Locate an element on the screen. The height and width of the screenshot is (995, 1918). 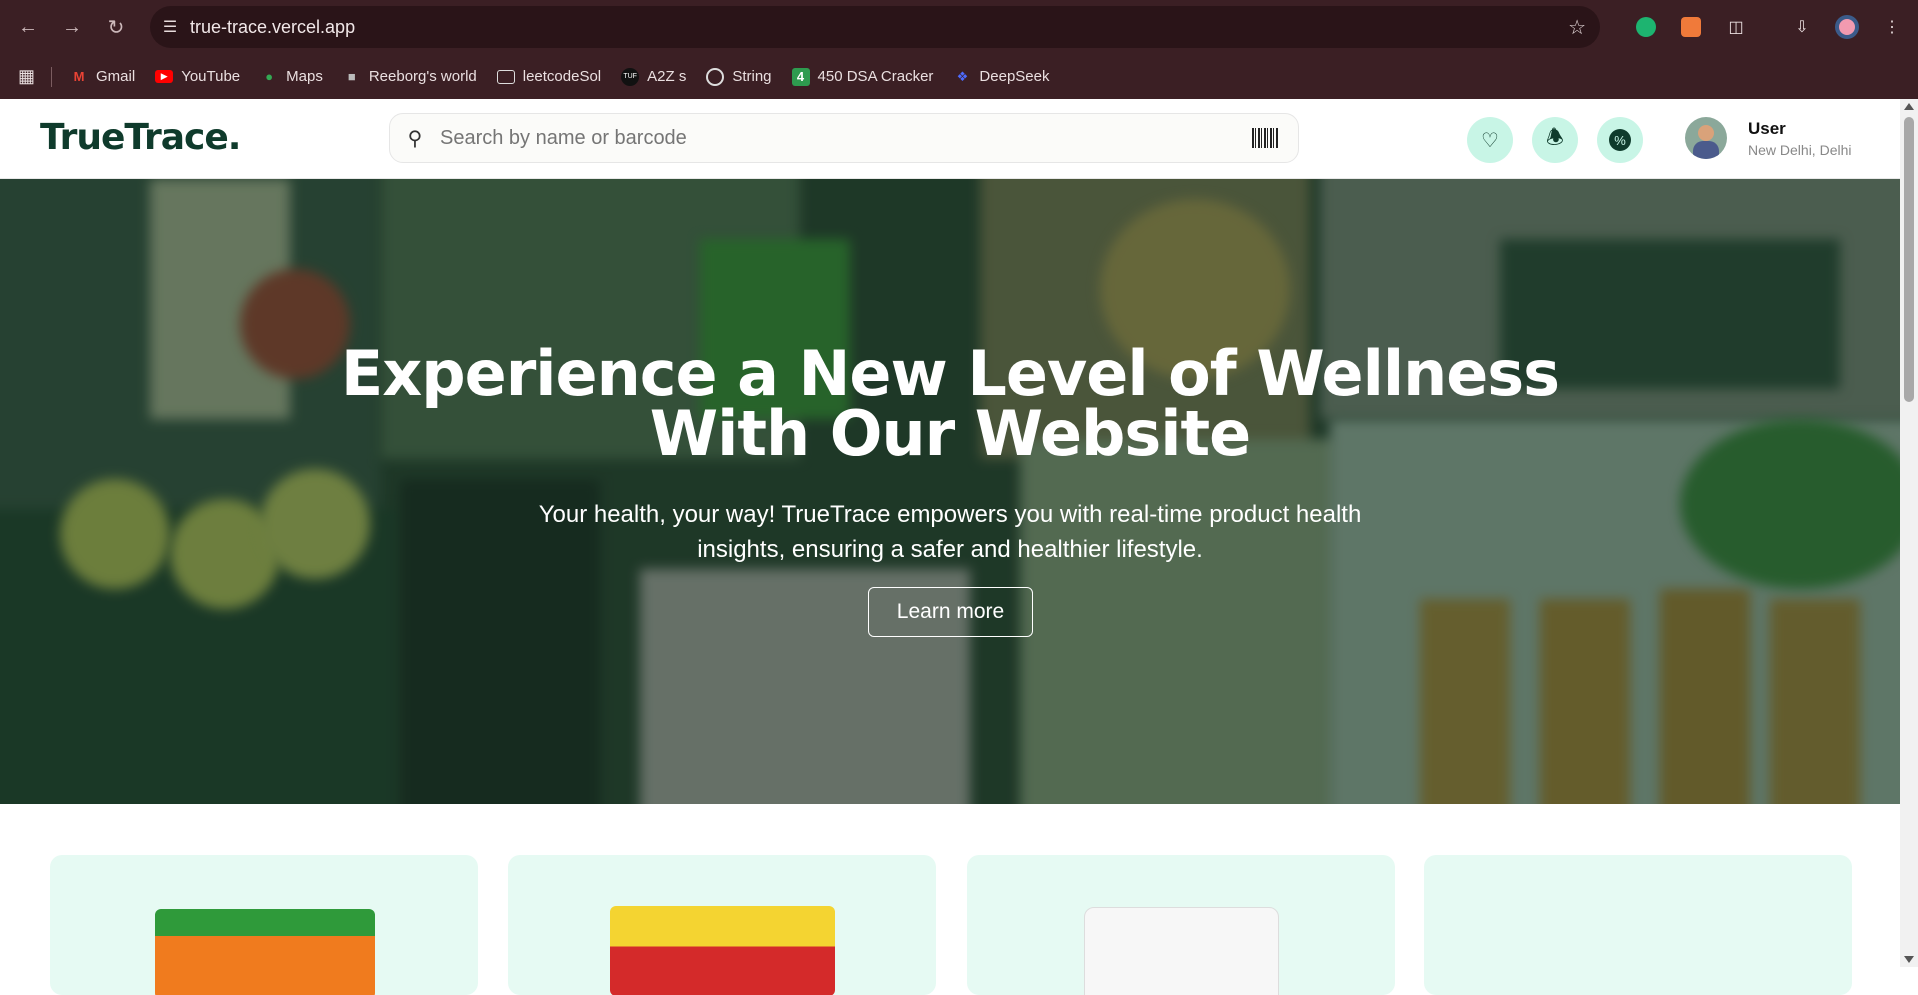
bookmarks-divider is located at coordinates (52, 76).